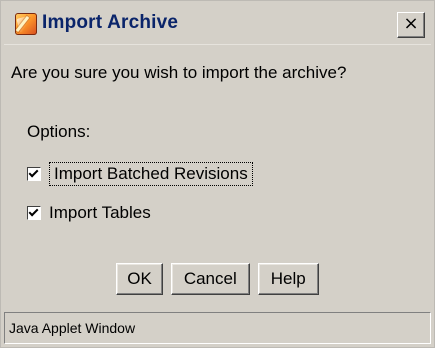  Describe the element at coordinates (72, 328) in the screenshot. I see `status-bar-text: Java Applet Window` at that location.